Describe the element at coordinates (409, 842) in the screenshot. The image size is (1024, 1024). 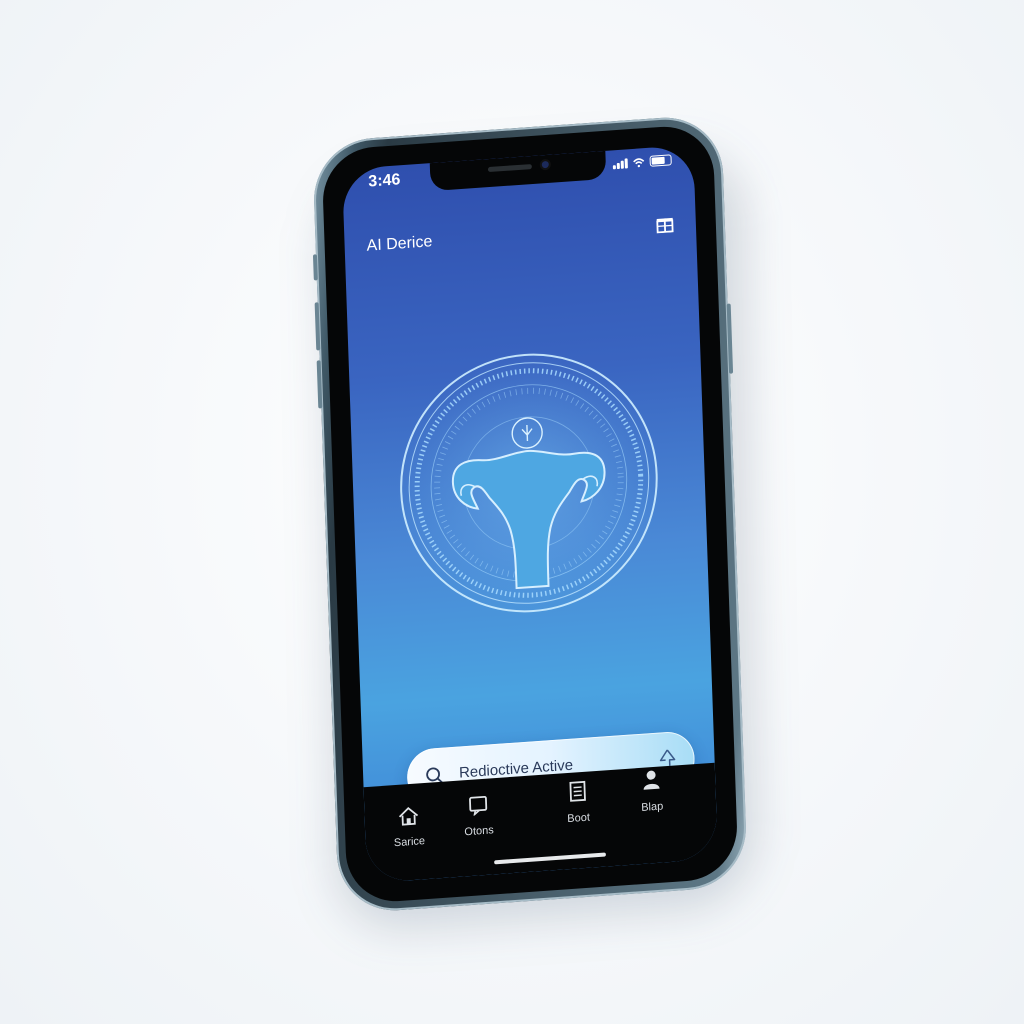
I see `tab-label: Sarice` at that location.